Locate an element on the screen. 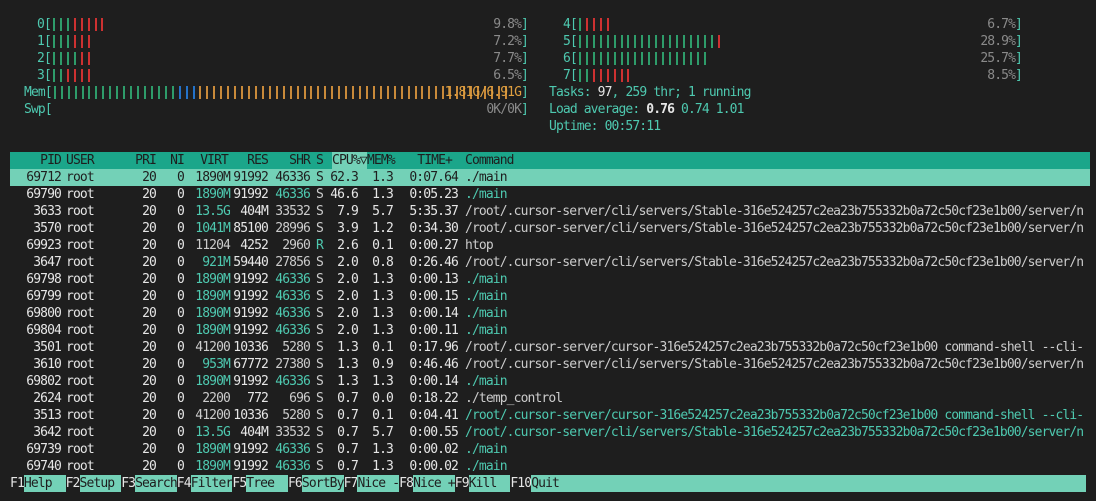  column-header-s: S is located at coordinates (320, 160).